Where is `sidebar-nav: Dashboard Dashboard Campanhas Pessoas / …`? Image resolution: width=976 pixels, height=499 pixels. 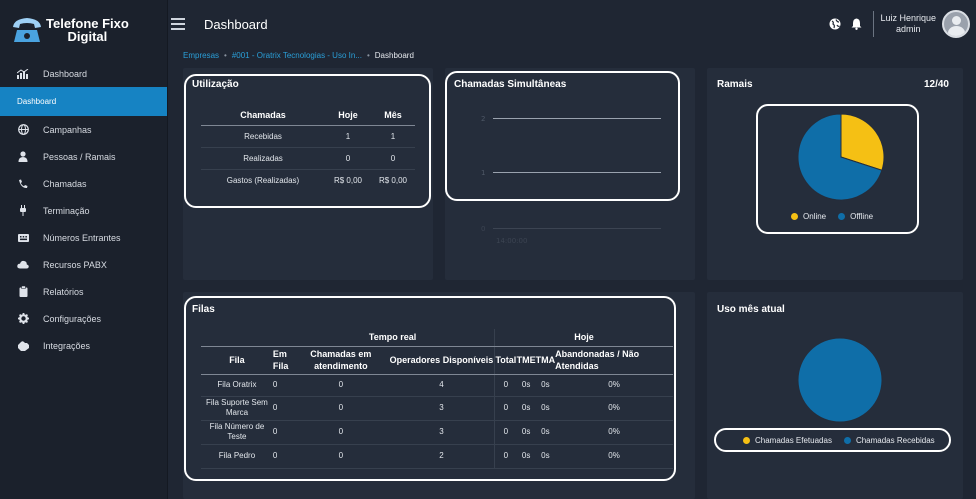
sidebar-nav: Dashboard Dashboard Campanhas Pessoas / … is located at coordinates (83, 209).